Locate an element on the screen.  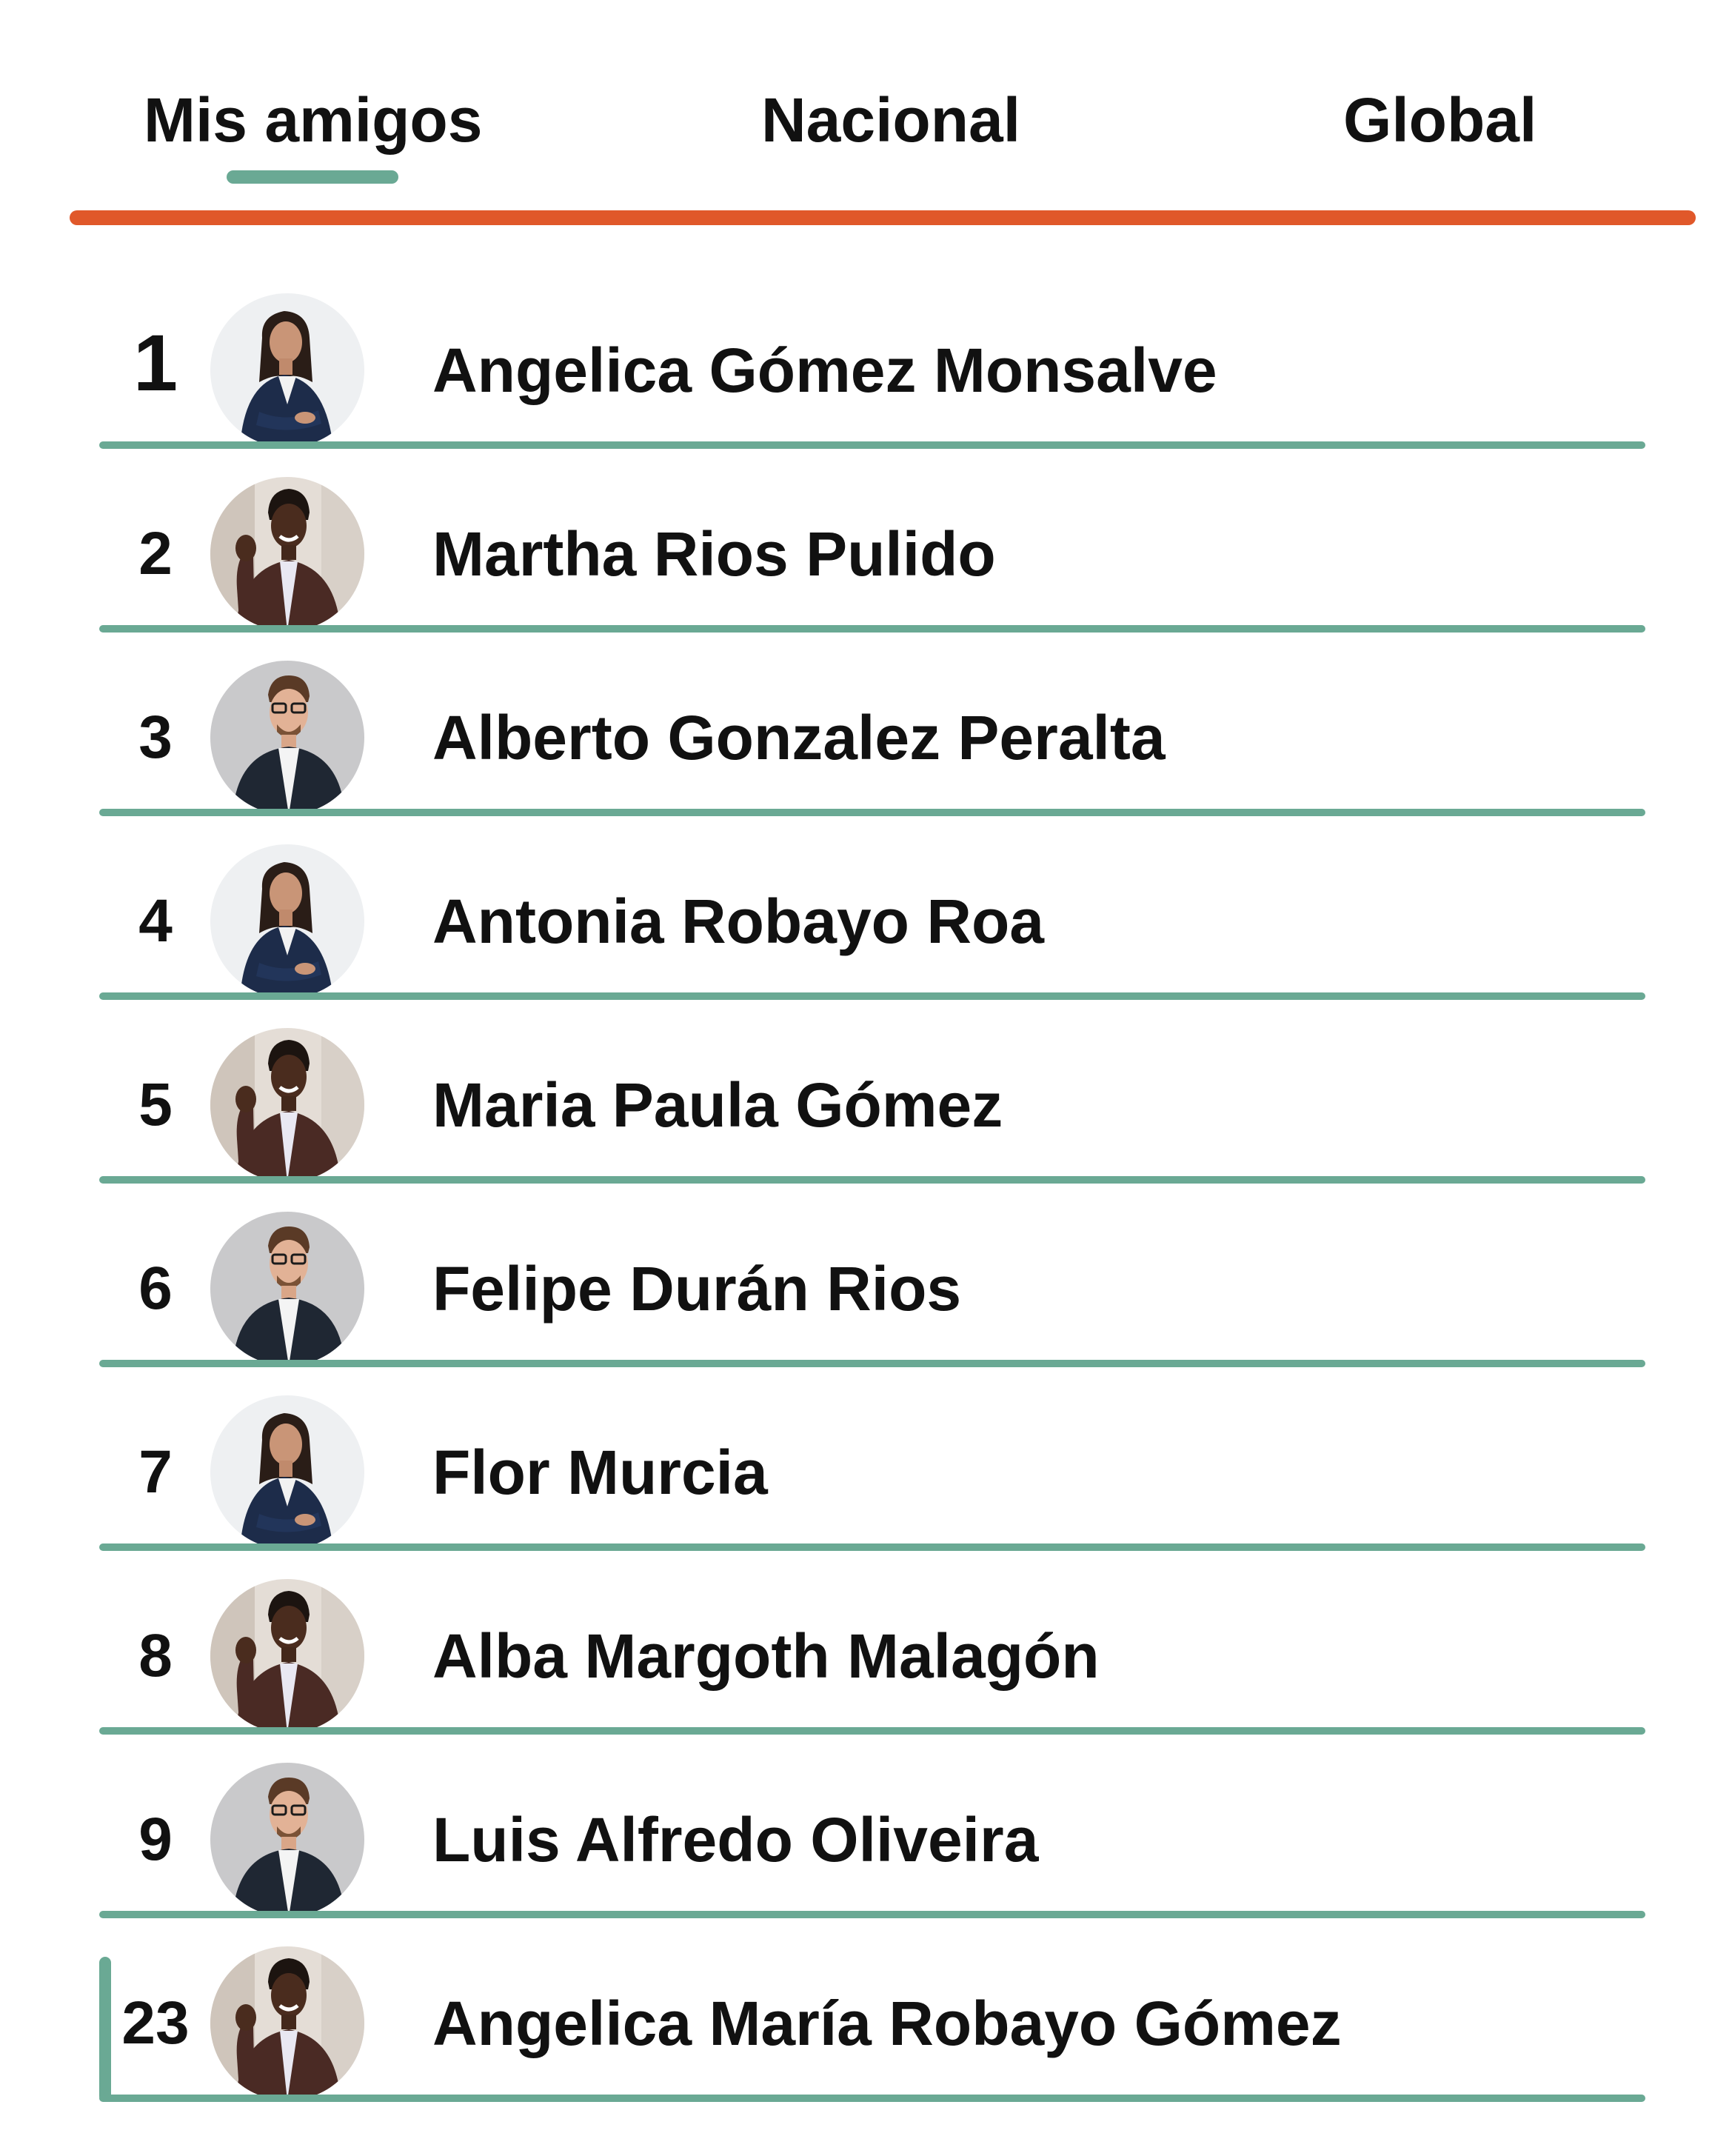
player-name: Alba Margoth Malagón is located at coordinates (766, 1656).